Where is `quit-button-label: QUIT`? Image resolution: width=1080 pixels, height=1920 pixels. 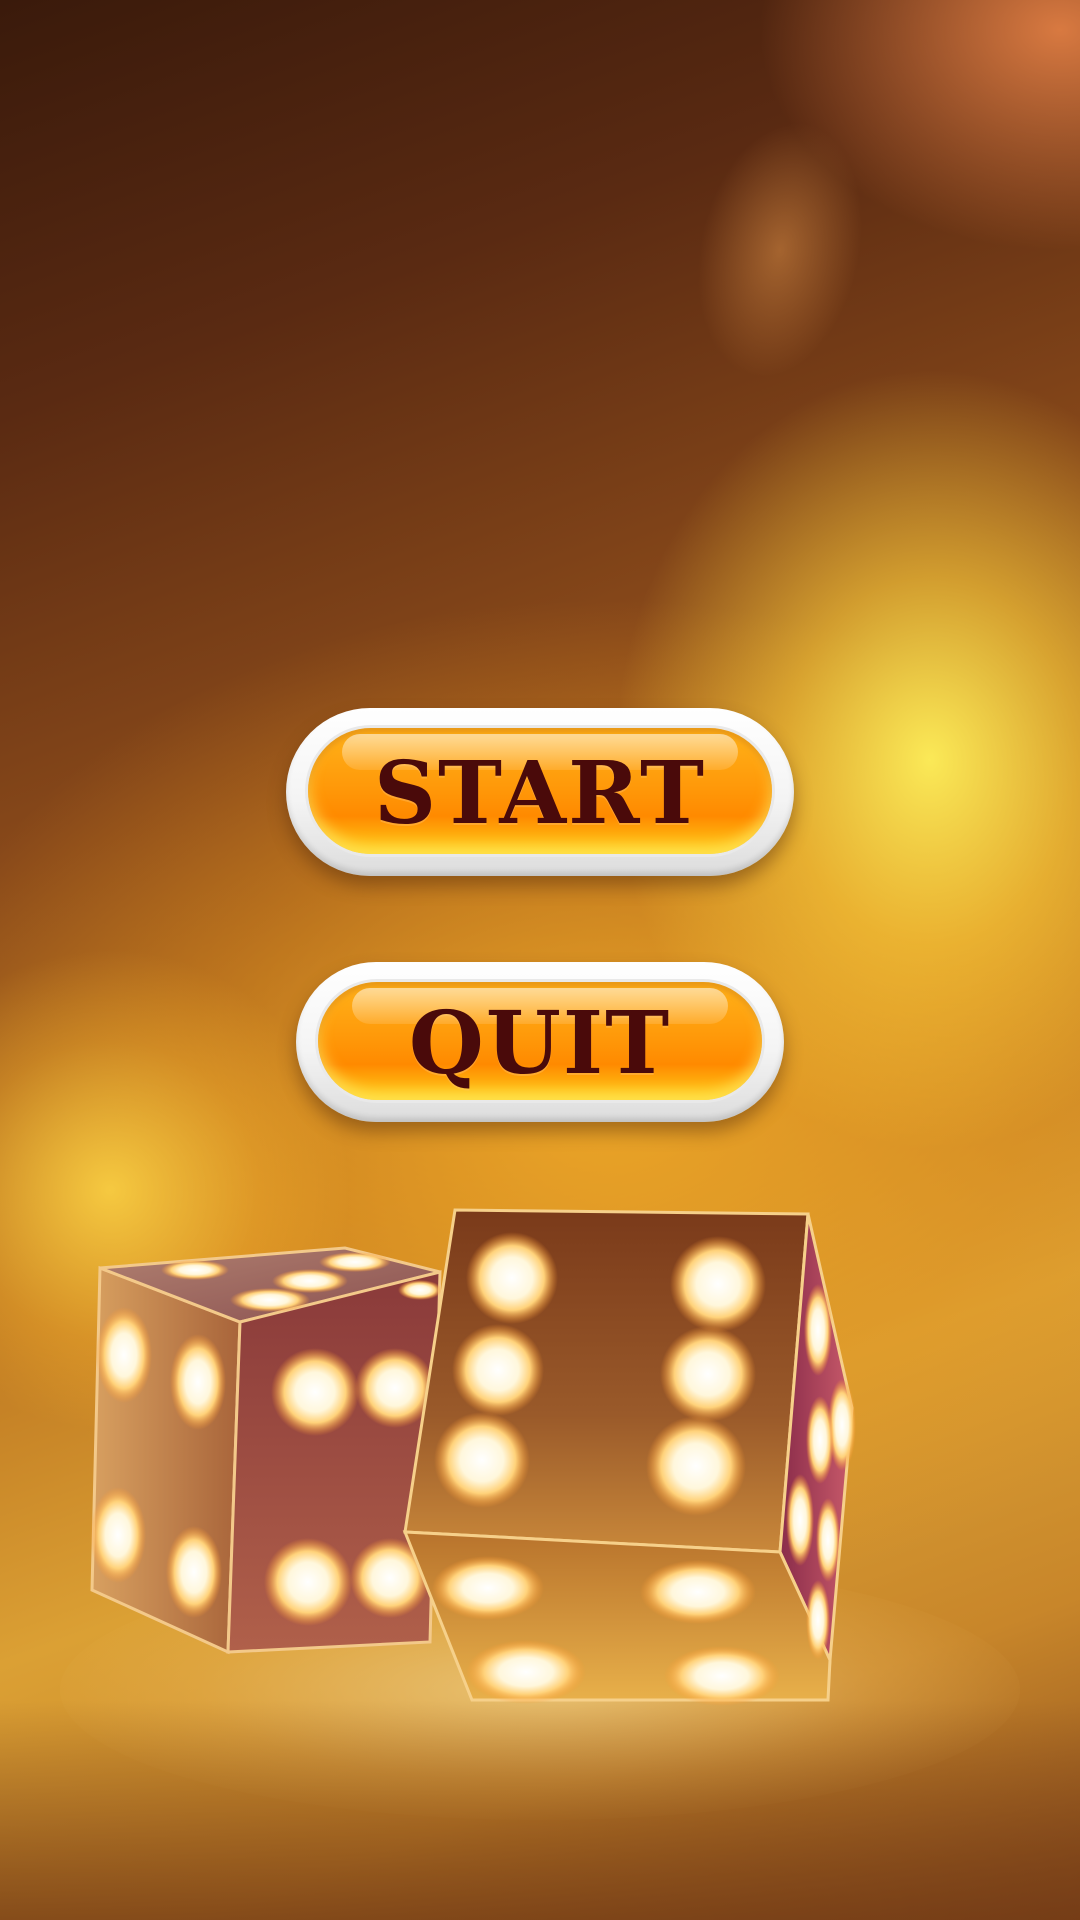
quit-button-label: QUIT is located at coordinates (540, 1043).